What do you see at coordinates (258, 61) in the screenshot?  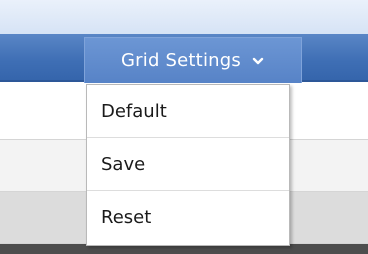 I see `chevron-down-icon` at bounding box center [258, 61].